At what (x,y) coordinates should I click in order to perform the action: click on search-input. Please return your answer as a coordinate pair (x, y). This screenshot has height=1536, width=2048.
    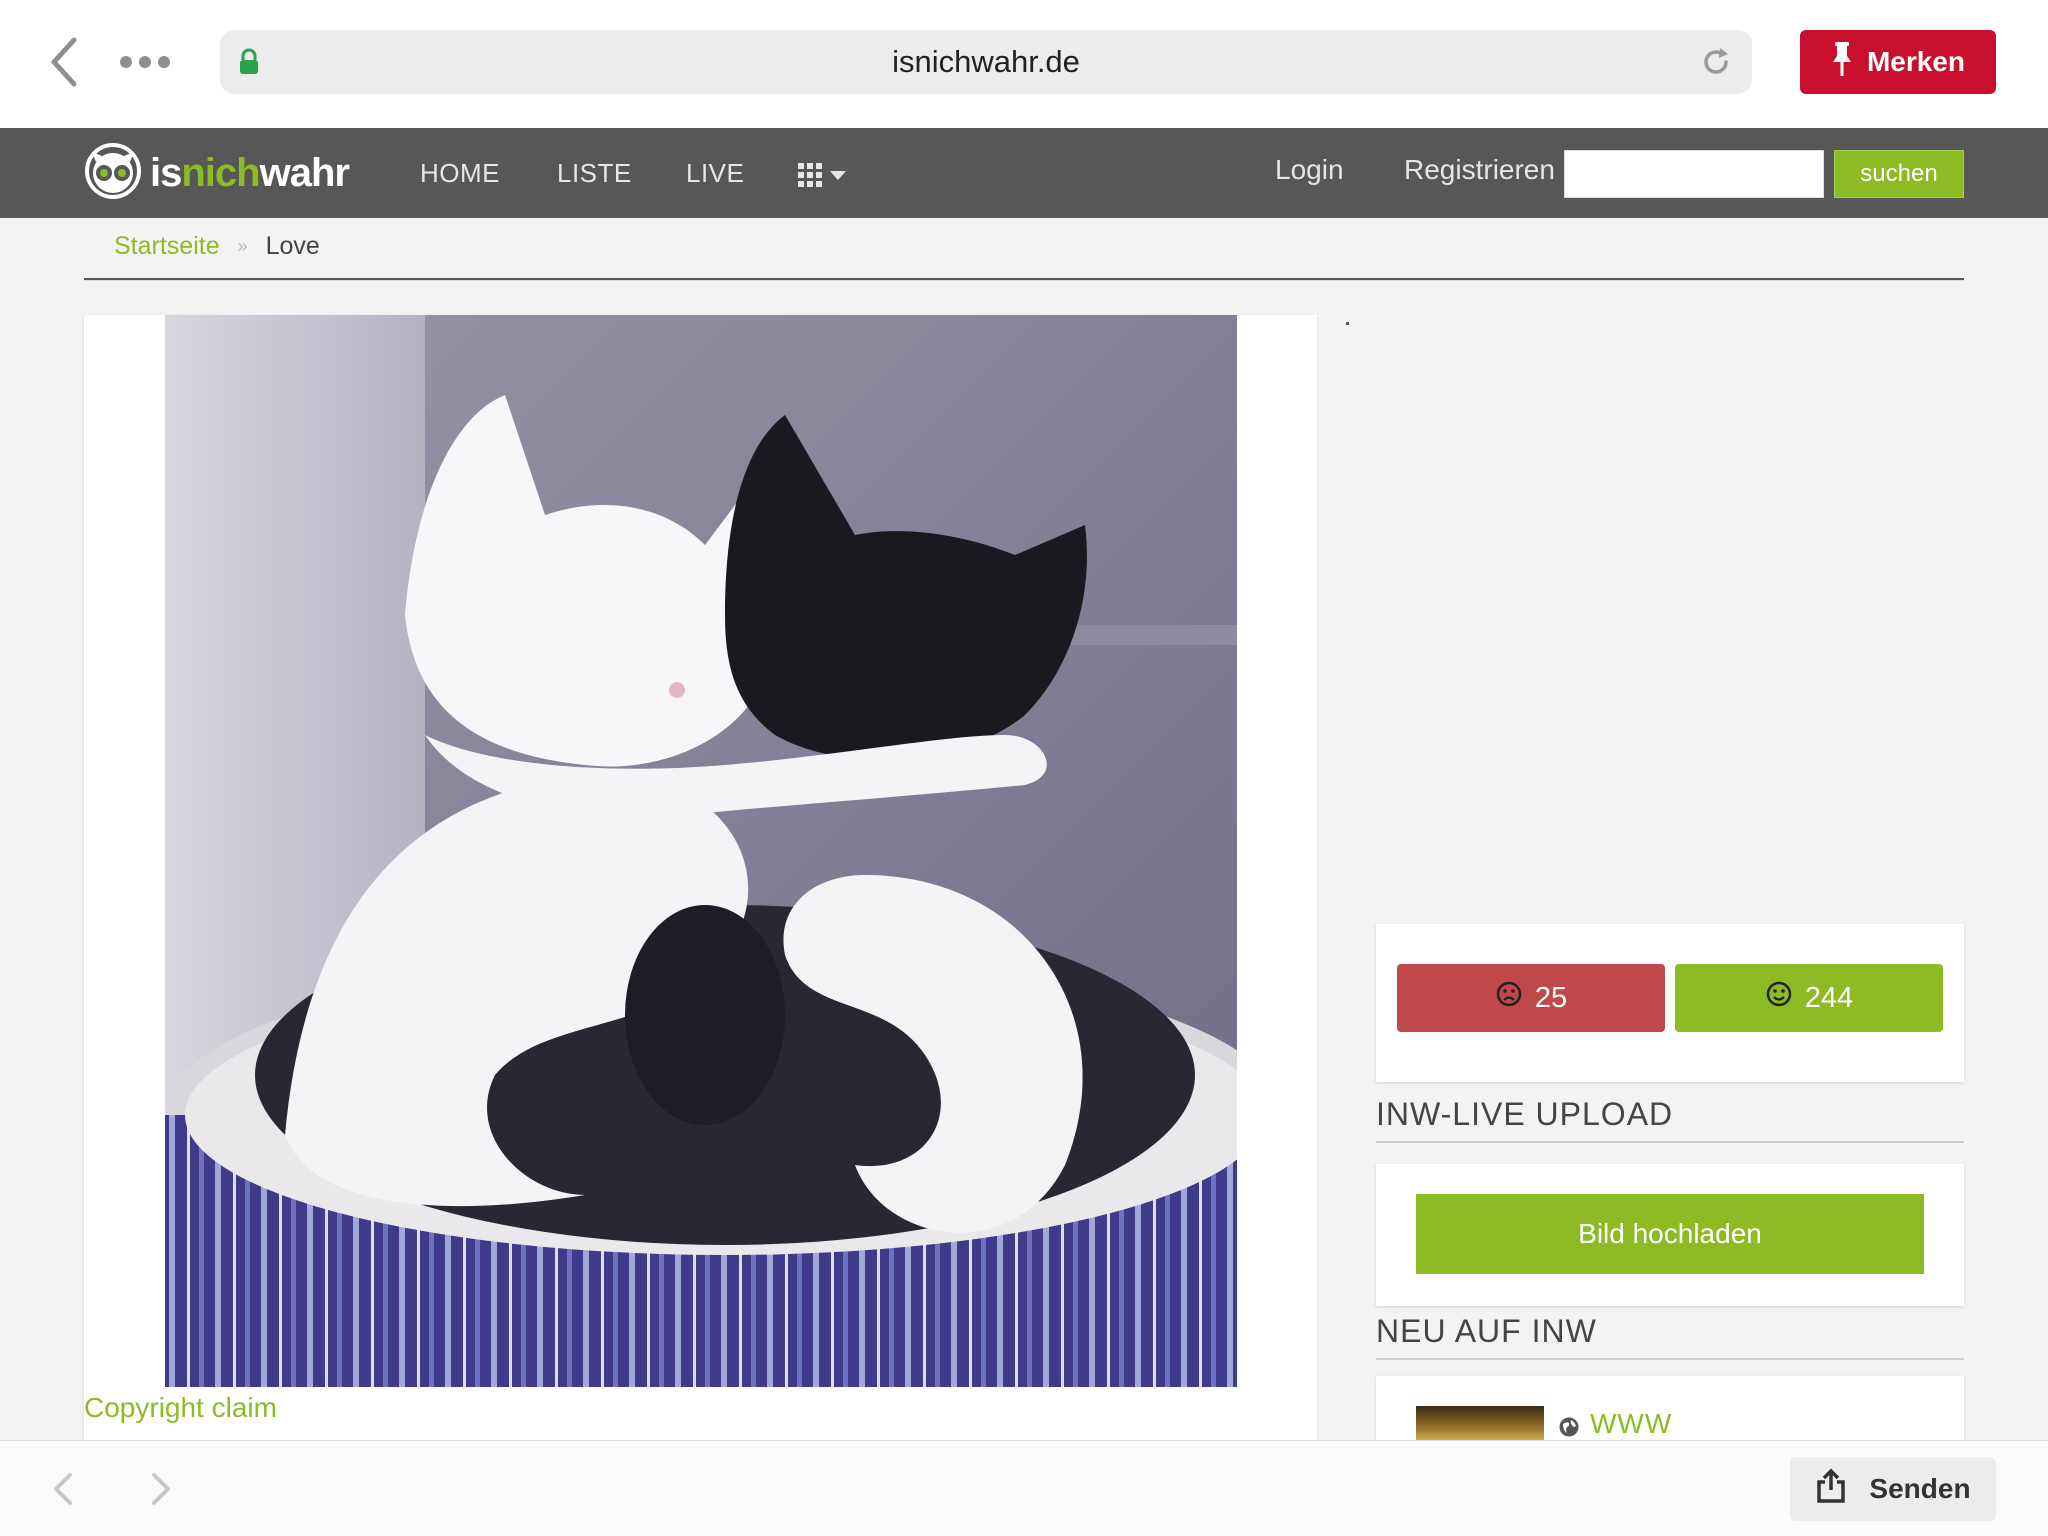
    Looking at the image, I should click on (1694, 174).